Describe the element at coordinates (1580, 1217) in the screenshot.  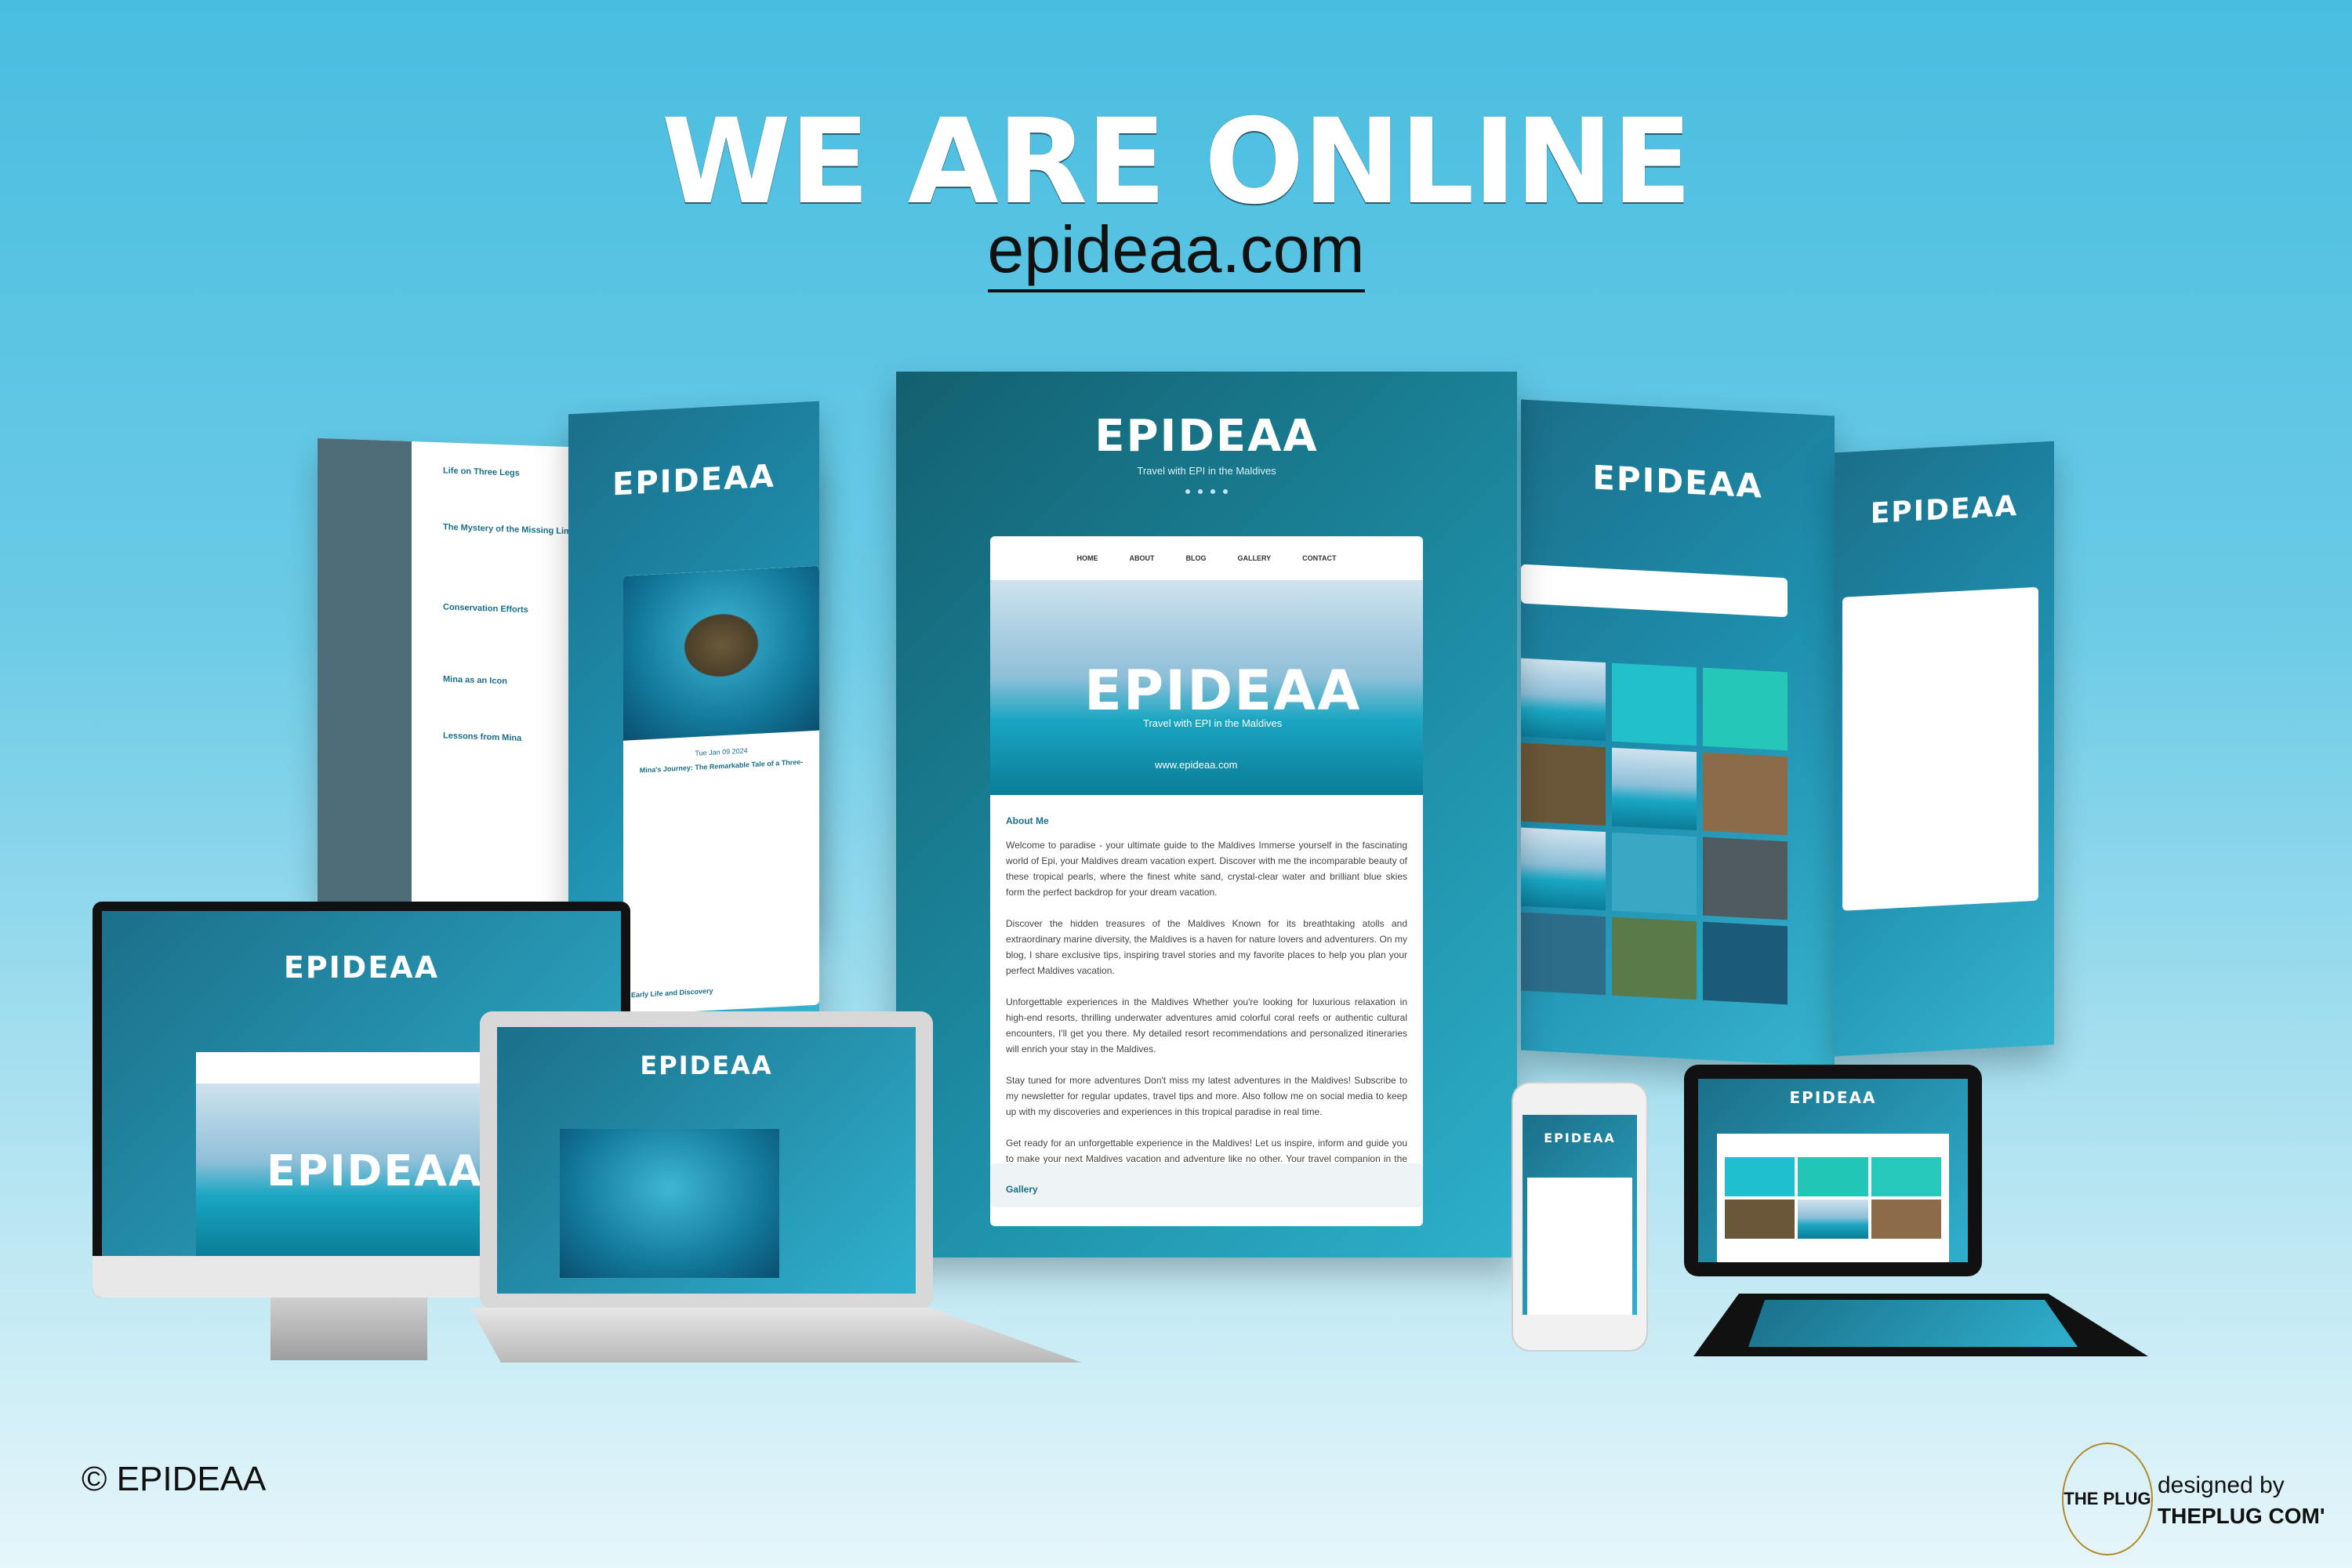
I see `smartphone: EPIDEAA` at that location.